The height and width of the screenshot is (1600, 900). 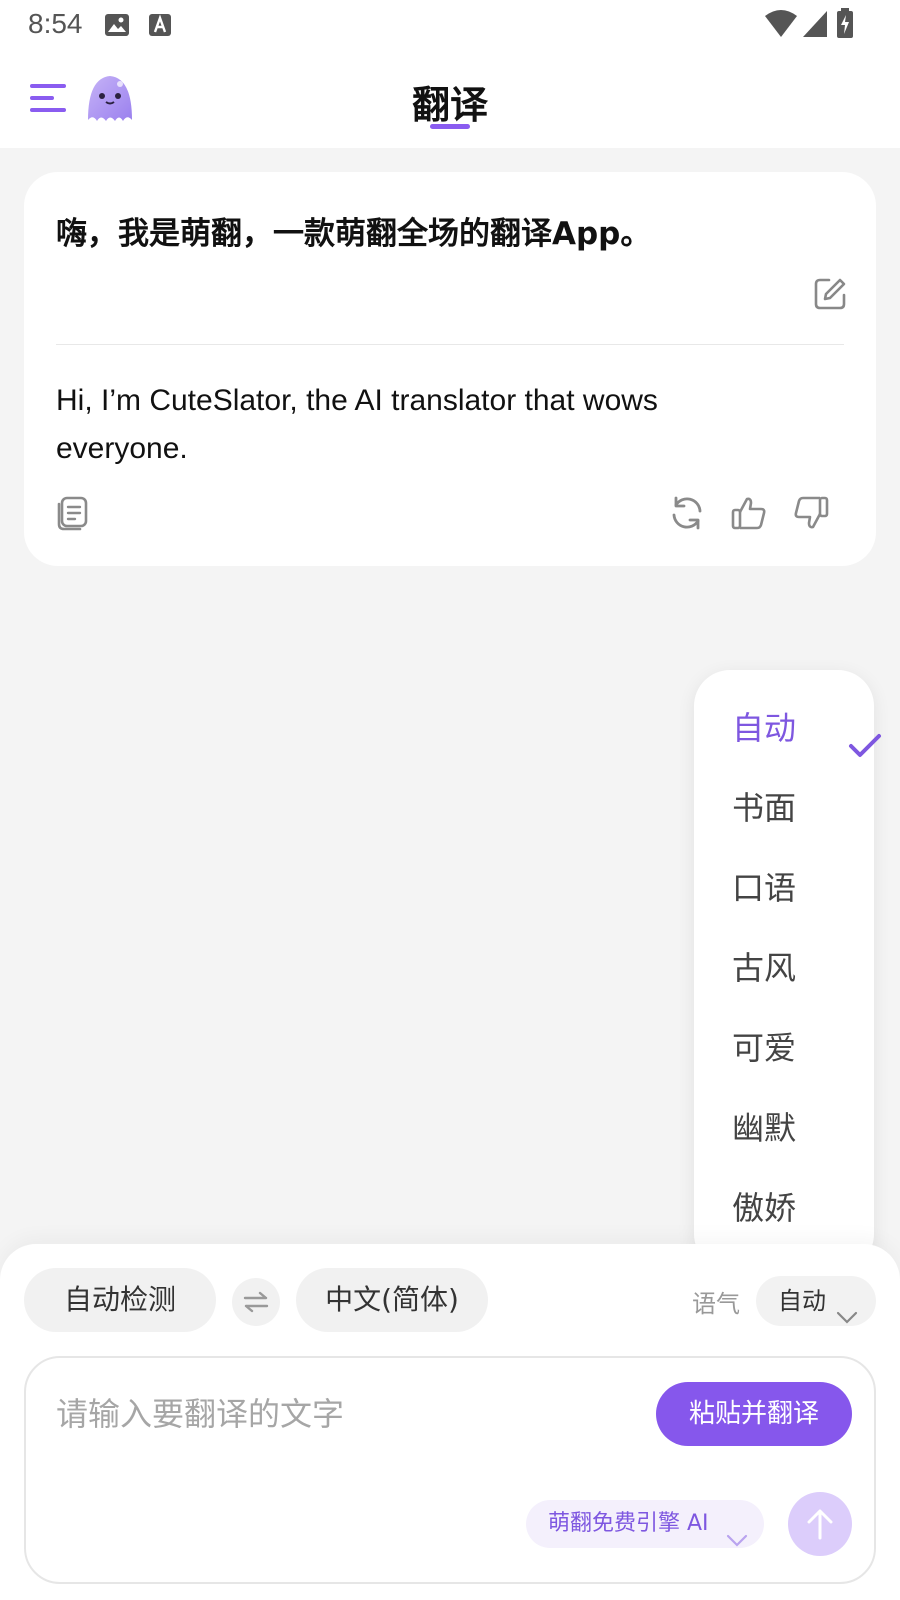 What do you see at coordinates (687, 513) in the screenshot?
I see `refresh-icon` at bounding box center [687, 513].